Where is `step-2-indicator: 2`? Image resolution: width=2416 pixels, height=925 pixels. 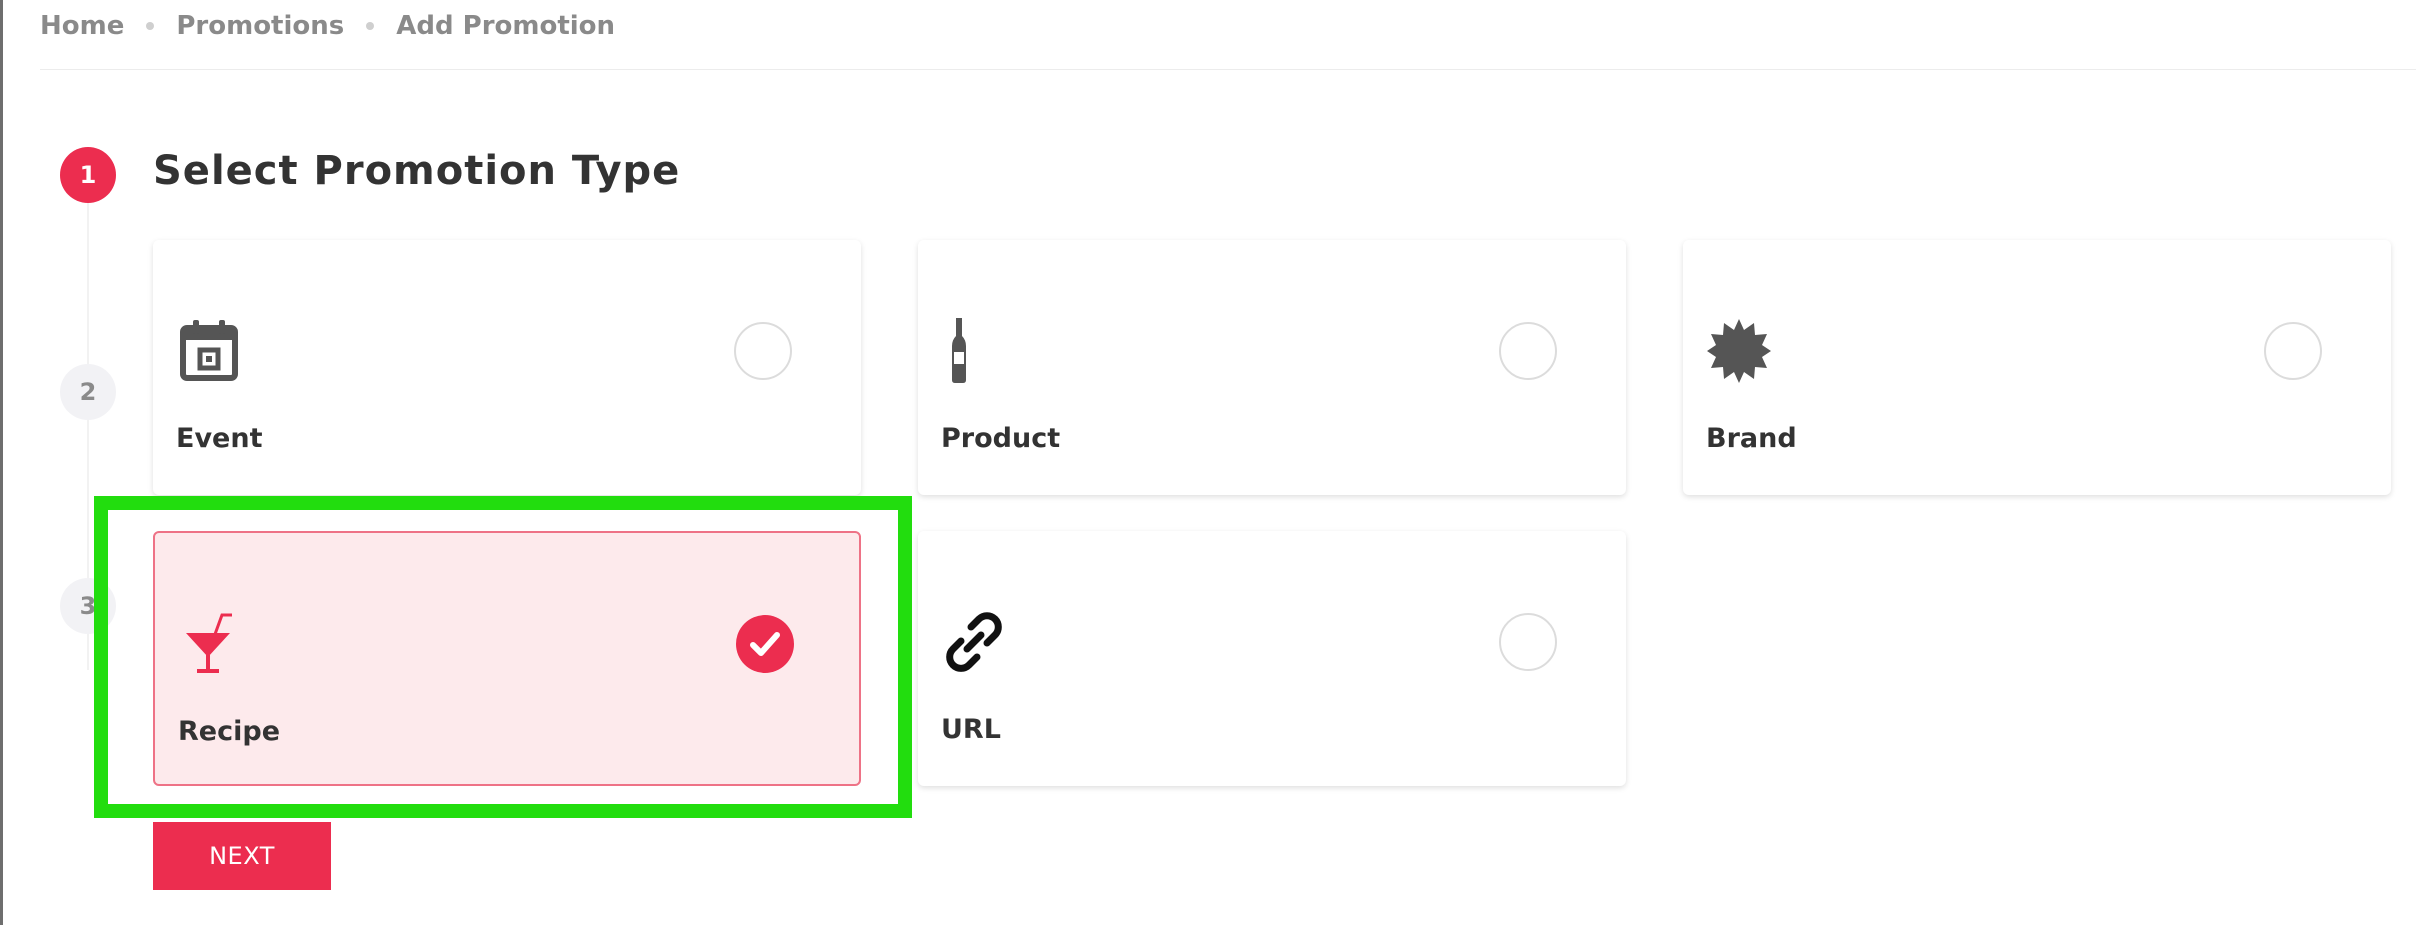 step-2-indicator: 2 is located at coordinates (88, 392).